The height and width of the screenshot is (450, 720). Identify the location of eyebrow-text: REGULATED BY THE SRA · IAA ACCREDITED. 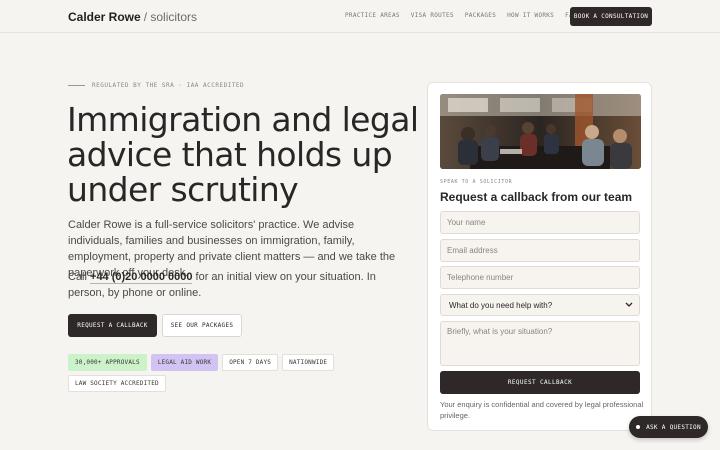
(168, 85).